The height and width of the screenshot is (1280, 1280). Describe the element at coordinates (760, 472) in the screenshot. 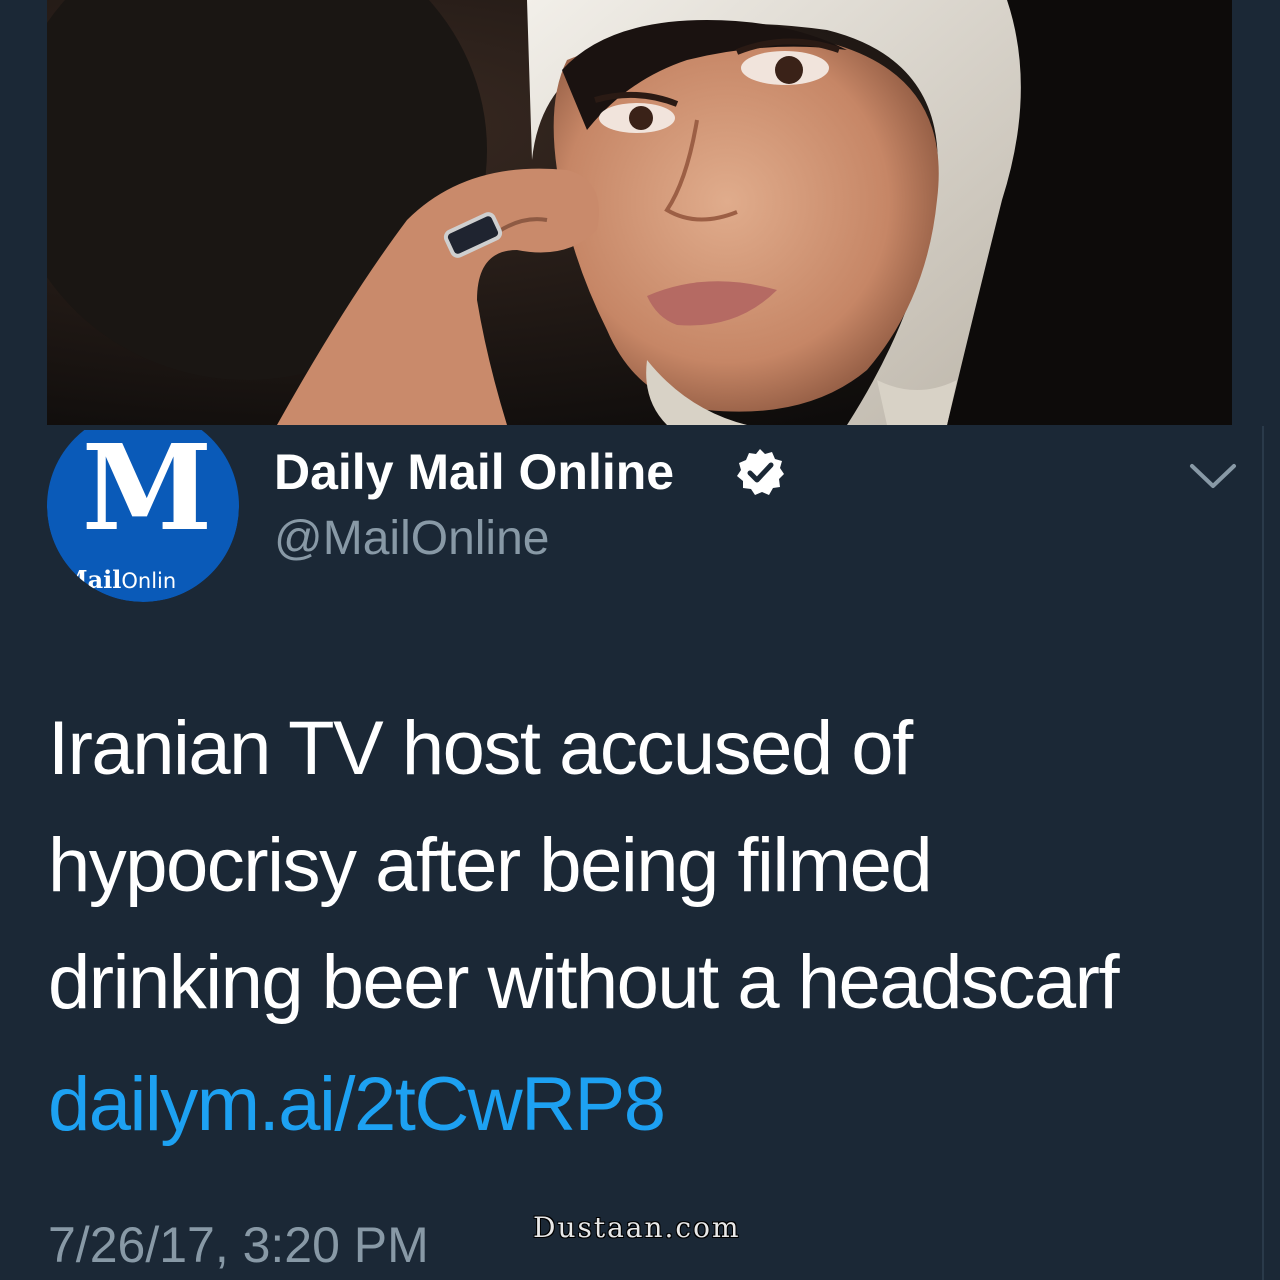

I see `verified-badge-icon` at that location.